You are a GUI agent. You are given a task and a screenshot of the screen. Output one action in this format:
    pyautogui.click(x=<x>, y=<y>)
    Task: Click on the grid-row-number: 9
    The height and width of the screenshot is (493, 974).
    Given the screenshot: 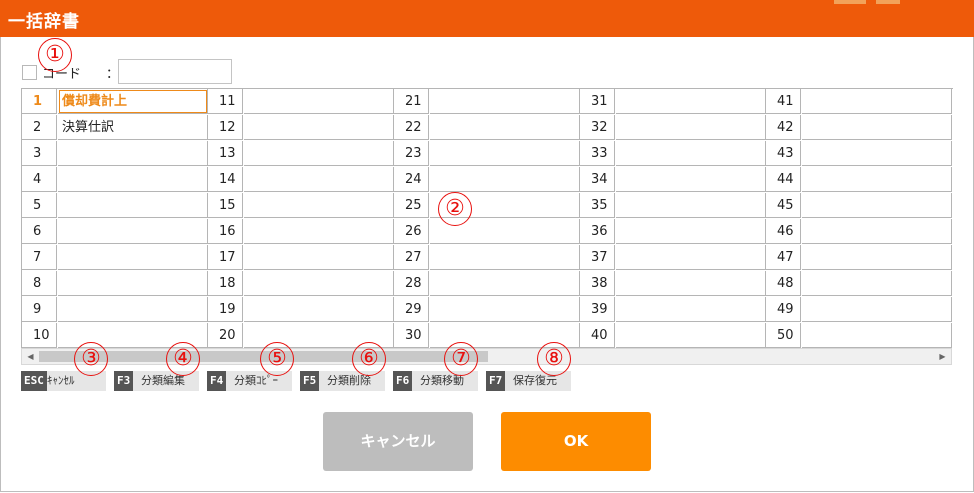 What is the action you would take?
    pyautogui.click(x=39, y=309)
    